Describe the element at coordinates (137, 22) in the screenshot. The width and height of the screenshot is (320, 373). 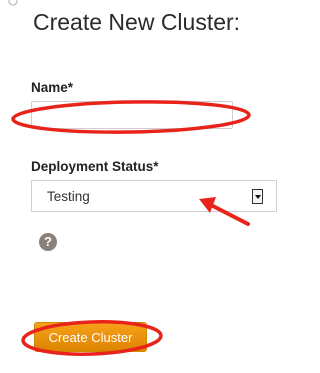
I see `page-title: Create New Cluster:` at that location.